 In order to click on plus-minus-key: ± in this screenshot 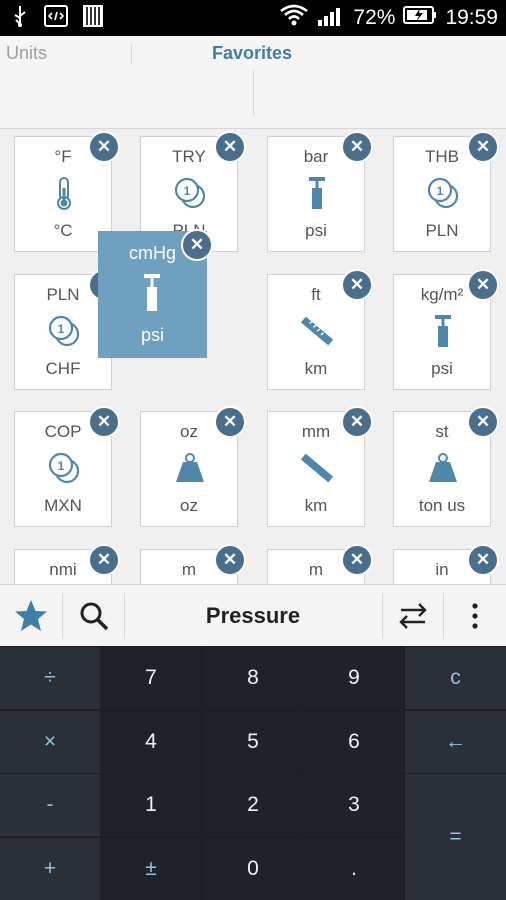, I will do `click(151, 869)`.